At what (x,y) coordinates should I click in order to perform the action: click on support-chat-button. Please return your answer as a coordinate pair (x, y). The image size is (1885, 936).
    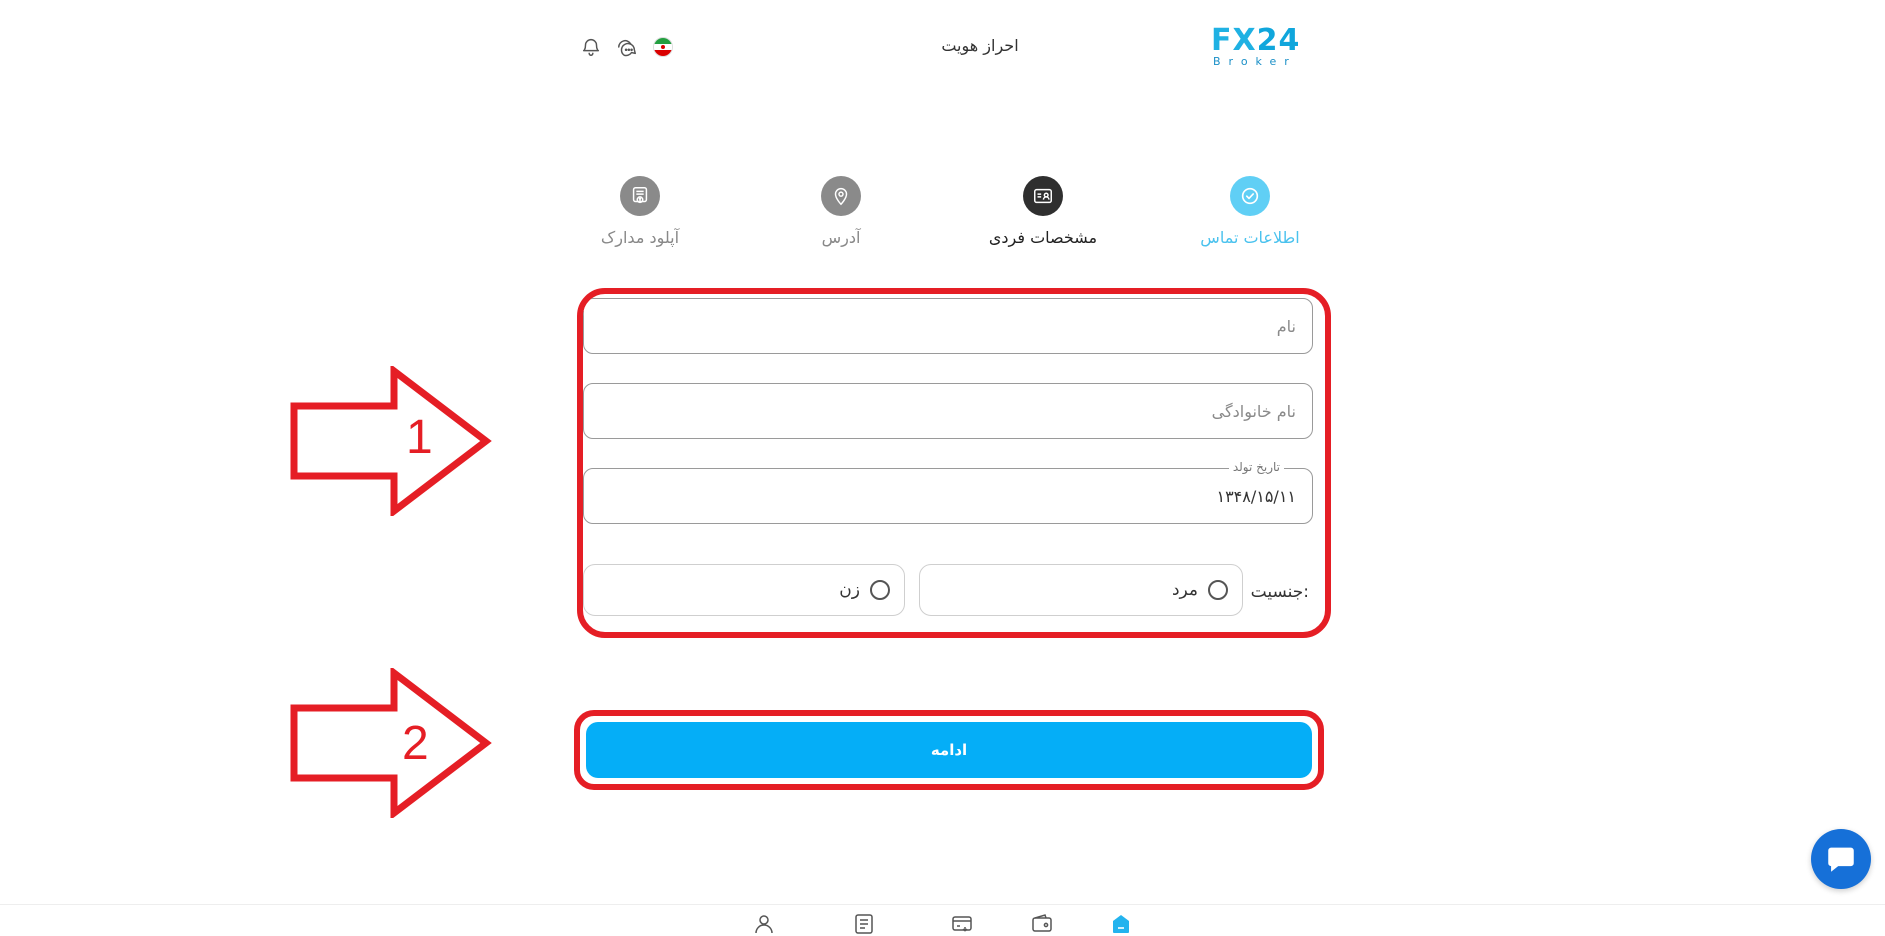
    Looking at the image, I should click on (1841, 859).